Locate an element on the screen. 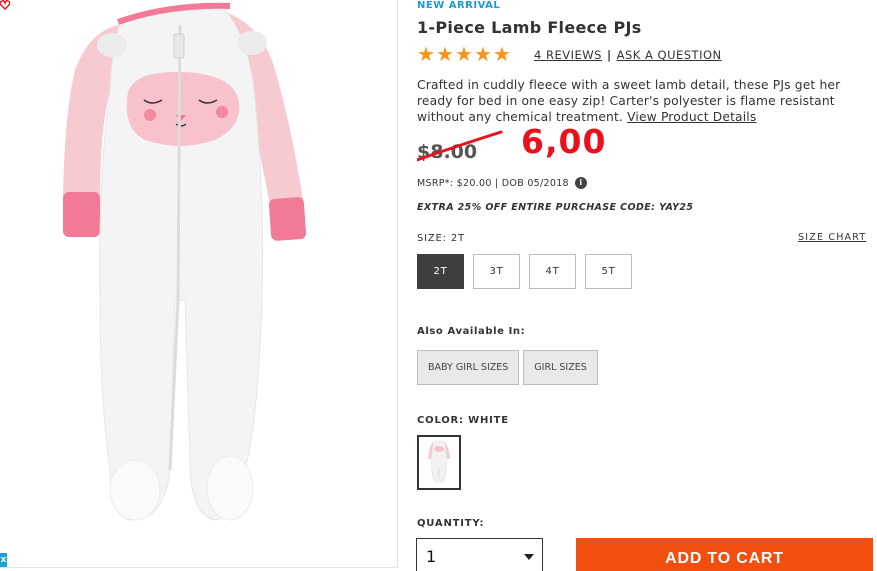 This screenshot has width=877, height=571. add-to-cart-button: ADD TO CART is located at coordinates (724, 554).